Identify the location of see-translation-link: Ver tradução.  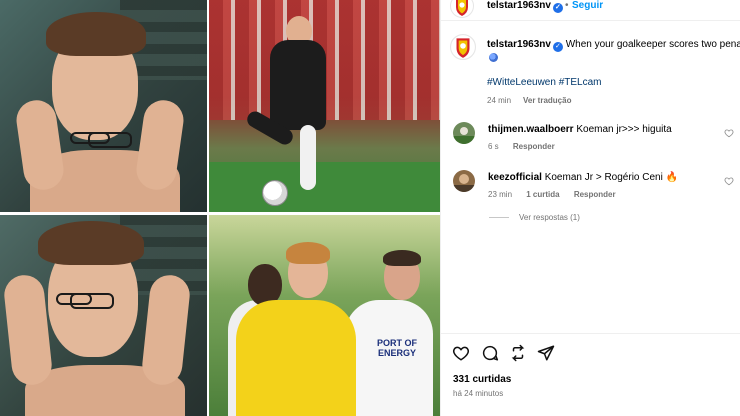
(547, 100).